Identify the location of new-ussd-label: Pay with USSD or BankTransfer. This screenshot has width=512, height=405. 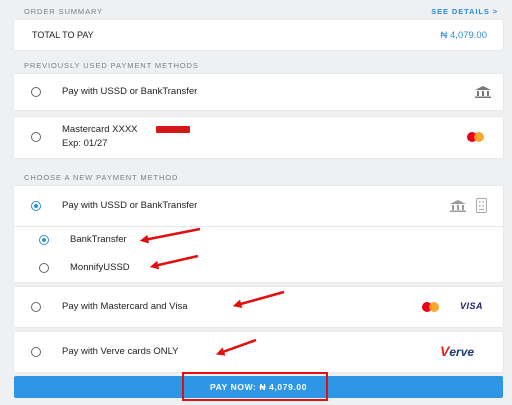
(130, 205).